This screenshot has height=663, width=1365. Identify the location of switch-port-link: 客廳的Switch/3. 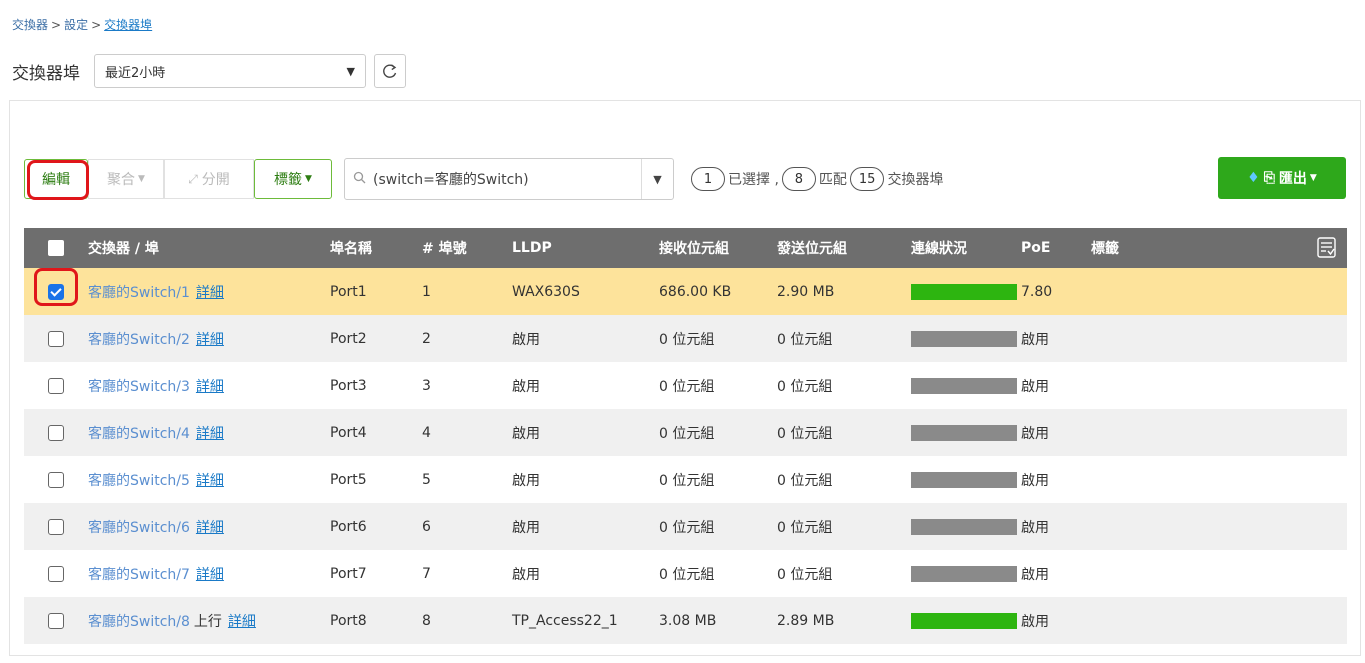
(139, 387).